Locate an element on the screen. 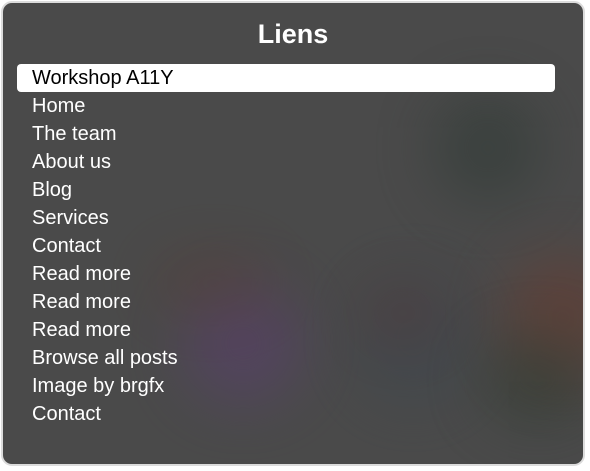 The height and width of the screenshot is (471, 590). link-item: Browse all posts is located at coordinates (286, 358).